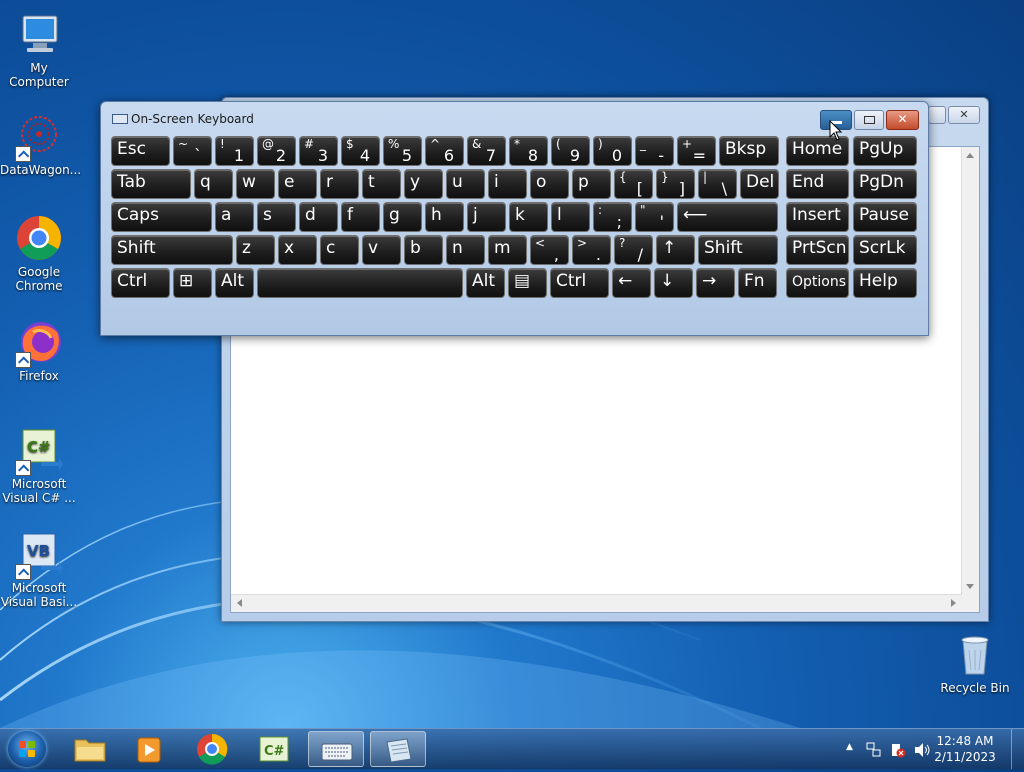 The width and height of the screenshot is (1024, 772). I want to click on key-esc: Esc, so click(140, 151).